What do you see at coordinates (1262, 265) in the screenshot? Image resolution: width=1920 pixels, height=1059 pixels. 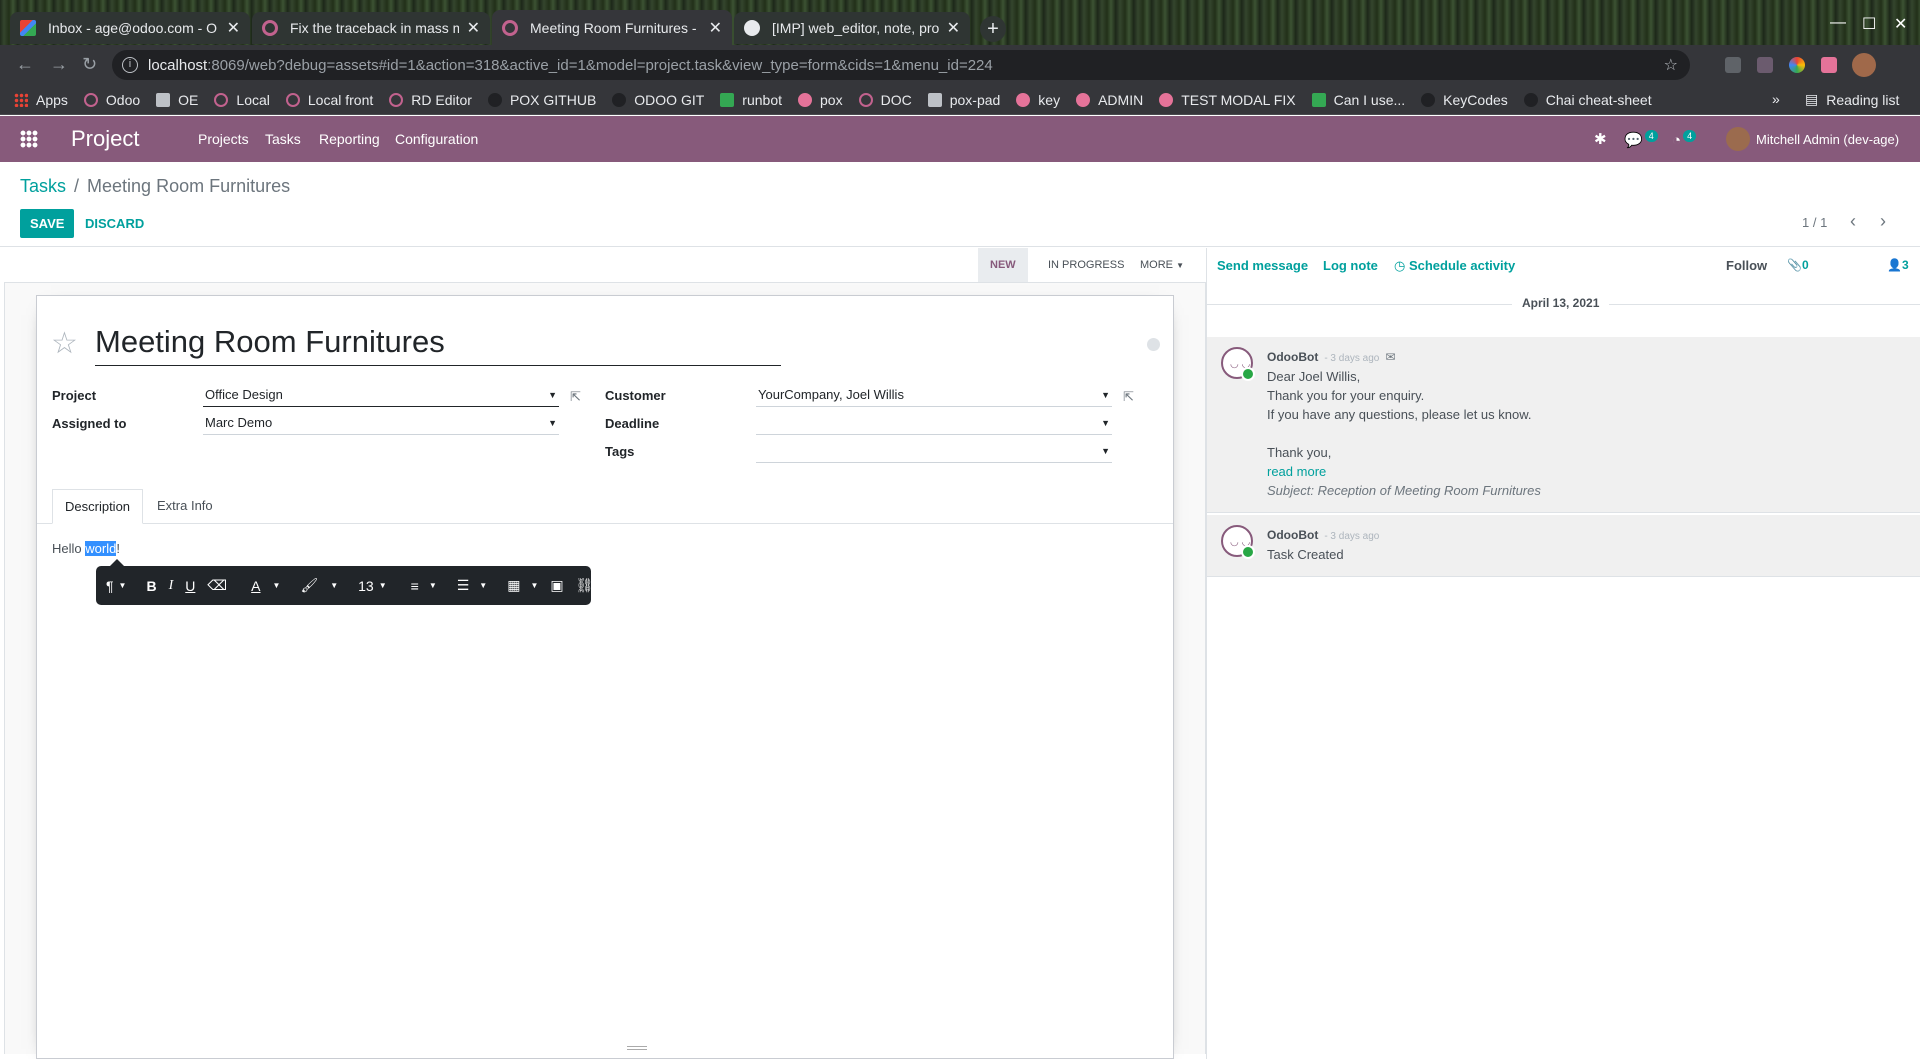 I see `send-message-button: Send message` at bounding box center [1262, 265].